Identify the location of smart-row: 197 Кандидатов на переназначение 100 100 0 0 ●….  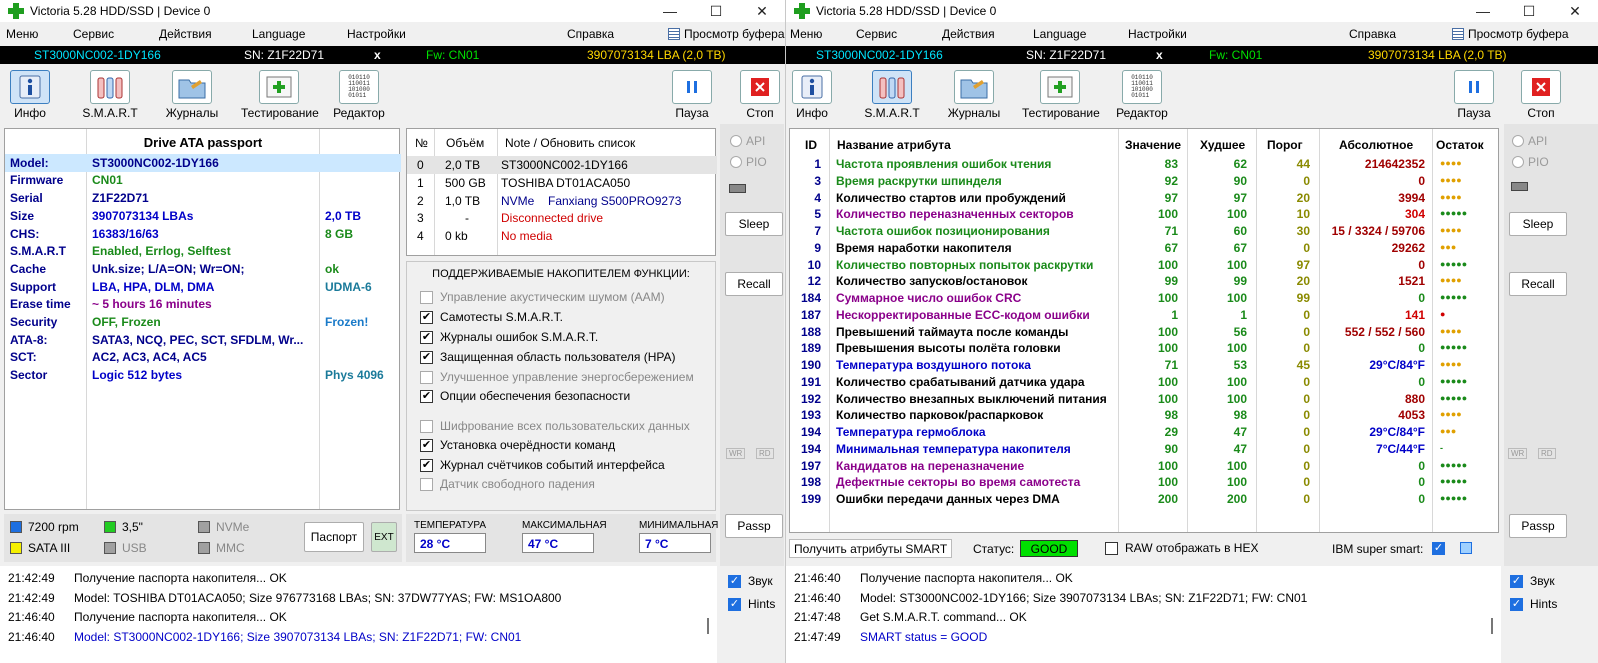
(1145, 465).